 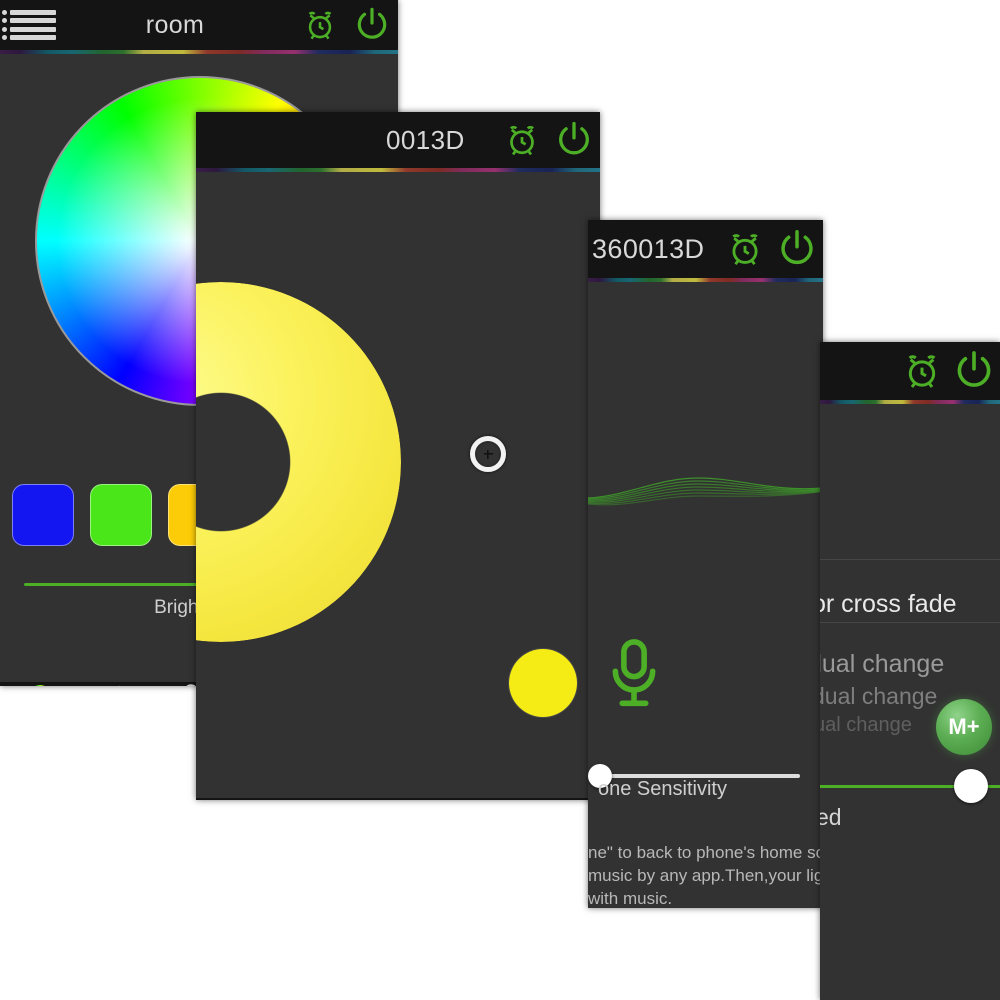 What do you see at coordinates (488, 454) in the screenshot?
I see `warm-ring-handle` at bounding box center [488, 454].